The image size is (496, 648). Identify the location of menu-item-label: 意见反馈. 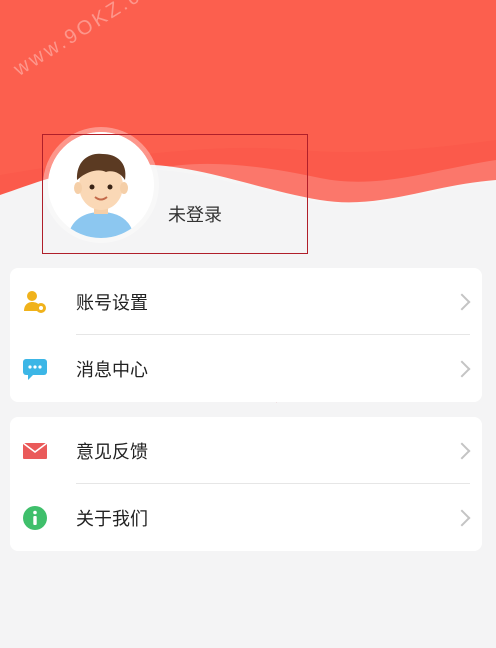
(112, 452).